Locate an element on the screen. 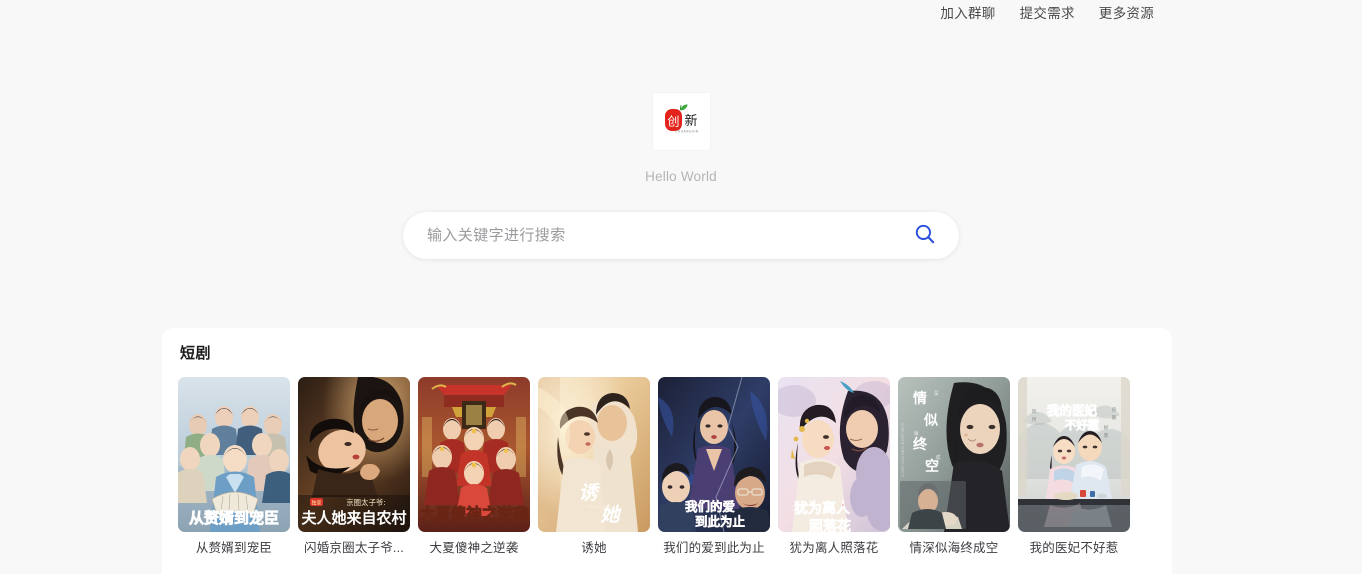 This screenshot has width=1362, height=574. red-gold-palace-poster: 大夏傻神之逆袭 is located at coordinates (474, 454).